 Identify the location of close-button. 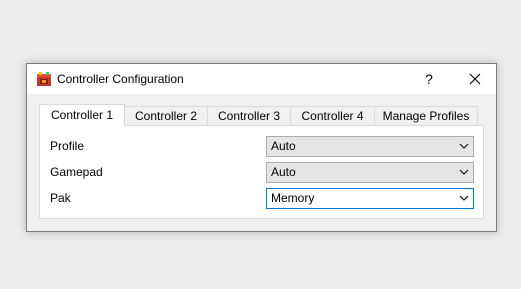
(475, 79).